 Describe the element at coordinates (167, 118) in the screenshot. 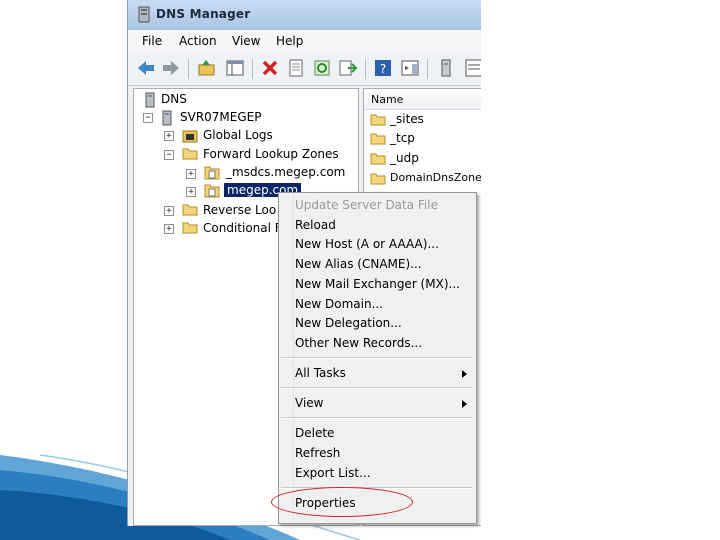

I see `server-node-icon` at that location.